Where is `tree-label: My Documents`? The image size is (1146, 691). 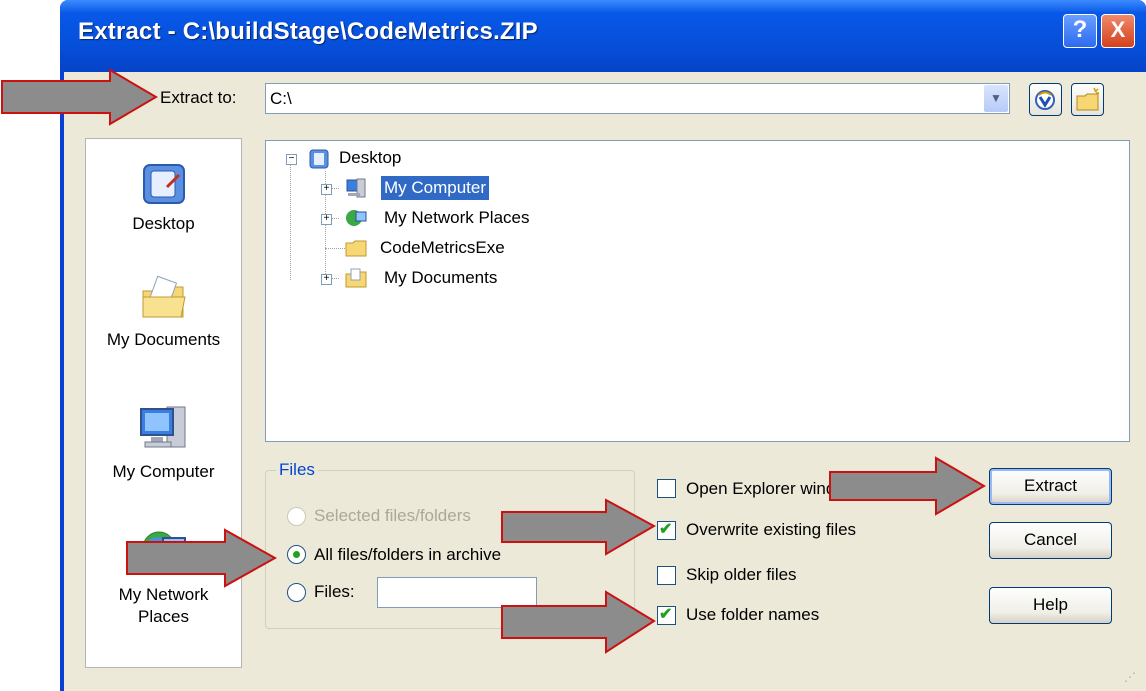 tree-label: My Documents is located at coordinates (441, 277).